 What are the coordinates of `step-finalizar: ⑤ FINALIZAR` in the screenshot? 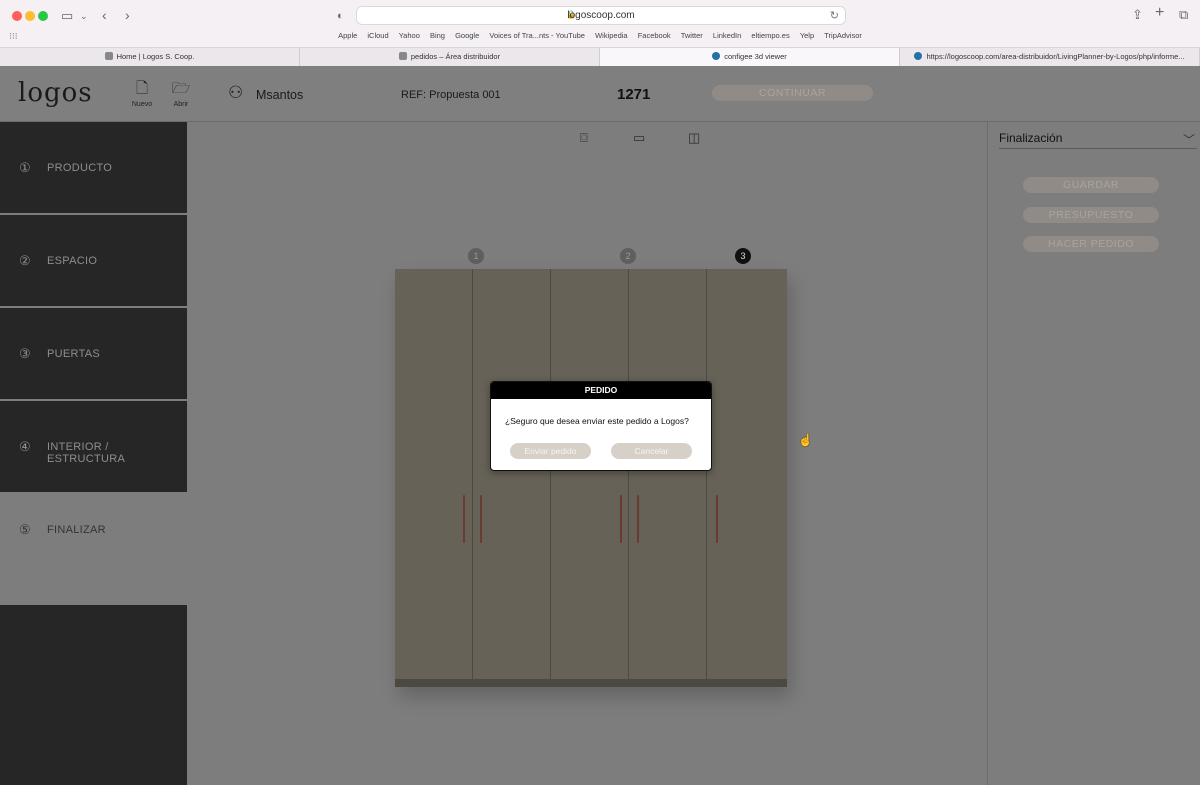 It's located at (93, 549).